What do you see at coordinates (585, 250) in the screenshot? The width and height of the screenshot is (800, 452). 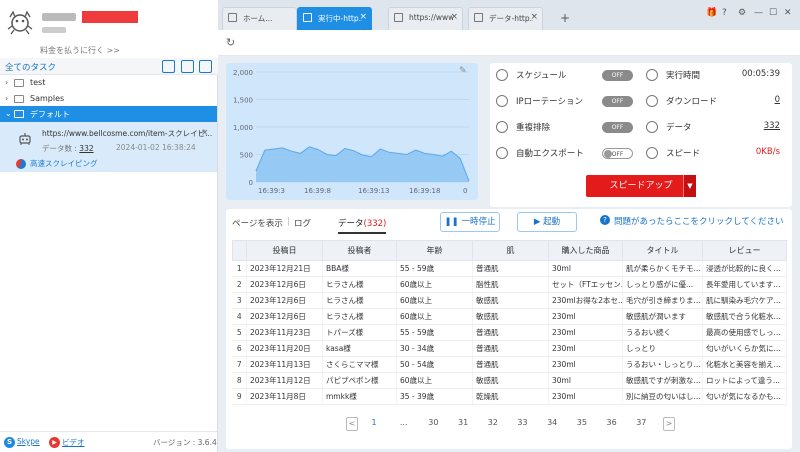 I see `column-header: 購入した商品` at bounding box center [585, 250].